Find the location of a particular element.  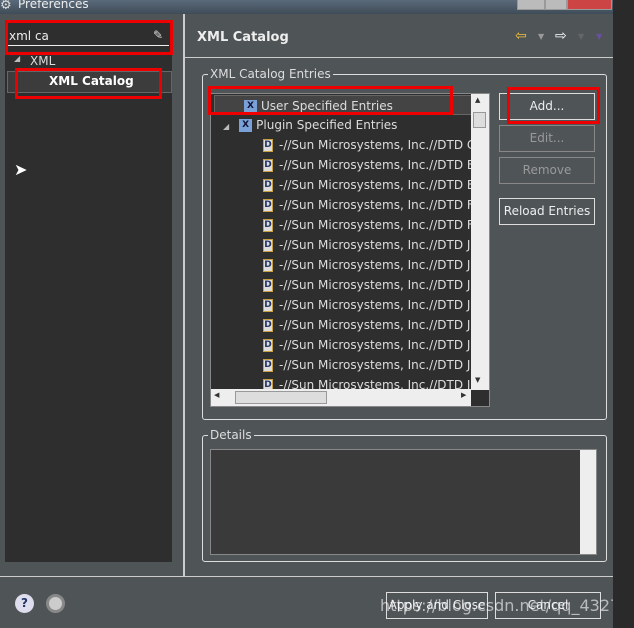

import-export-icon is located at coordinates (55, 603).